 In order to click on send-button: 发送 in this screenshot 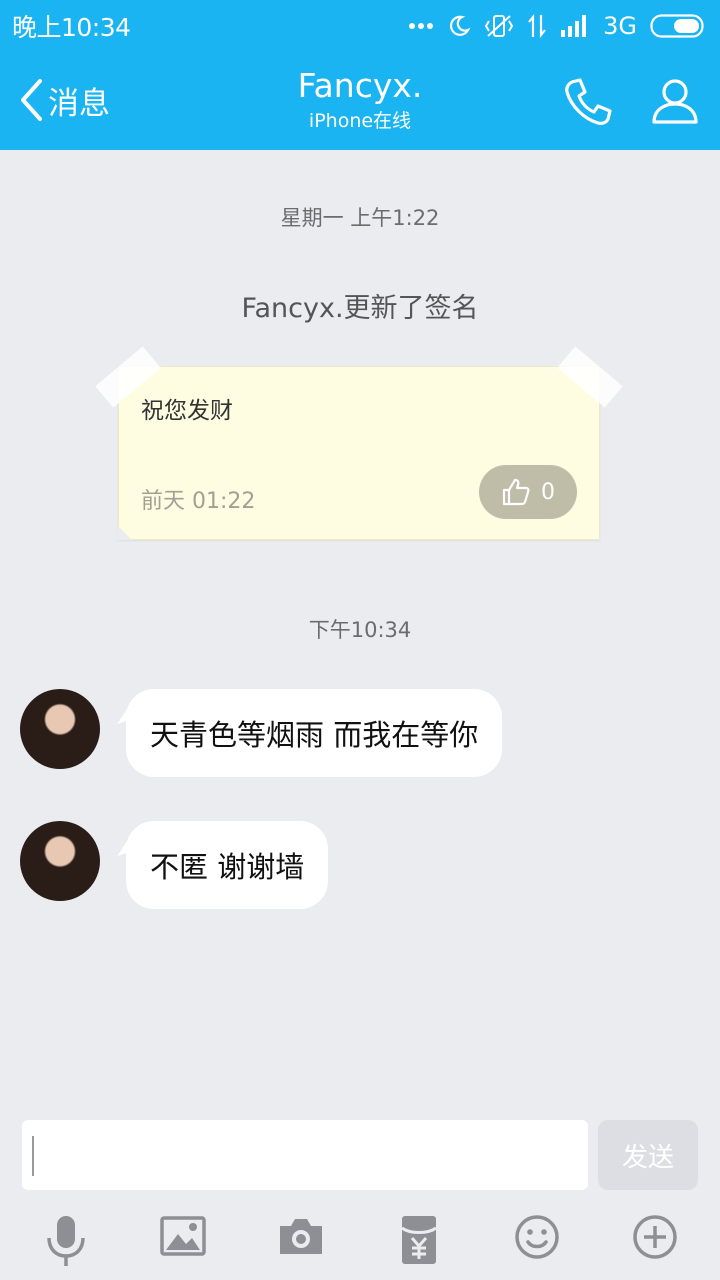, I will do `click(648, 1155)`.